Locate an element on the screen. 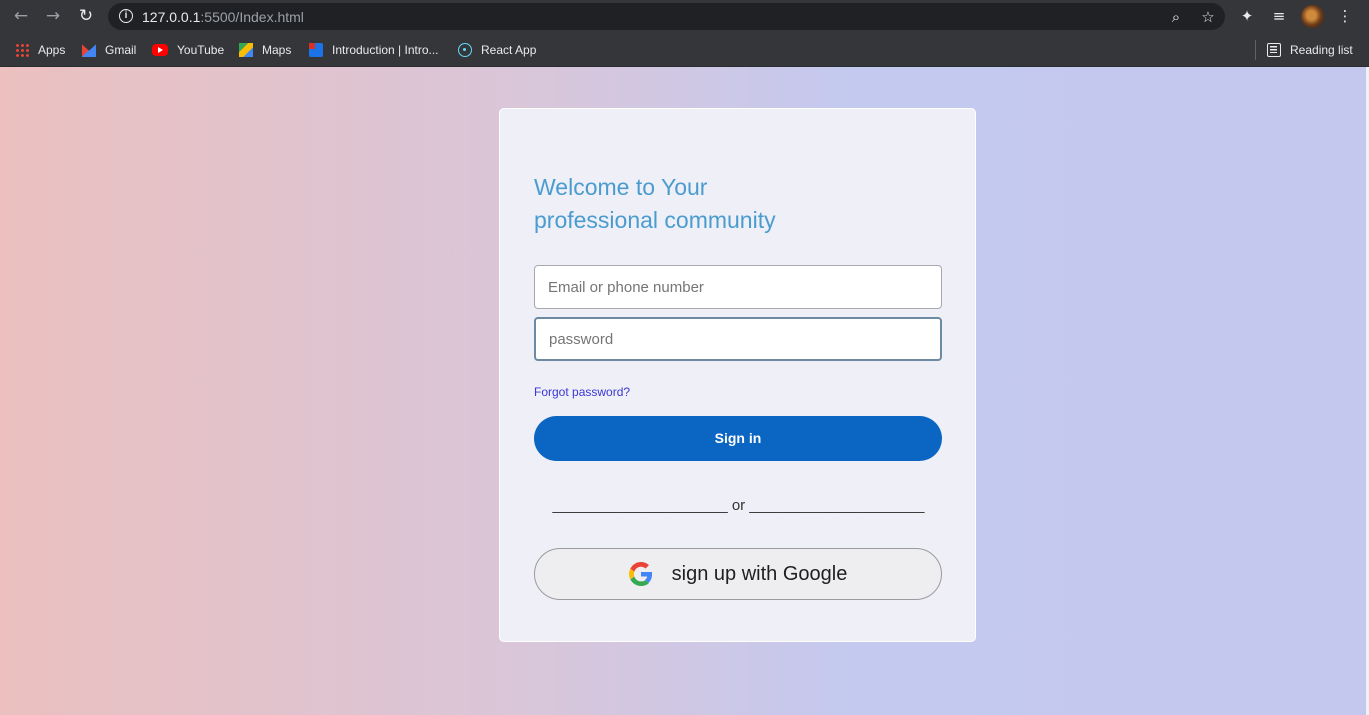 This screenshot has height=715, width=1369. bookmark-youtube: YouTube is located at coordinates (188, 50).